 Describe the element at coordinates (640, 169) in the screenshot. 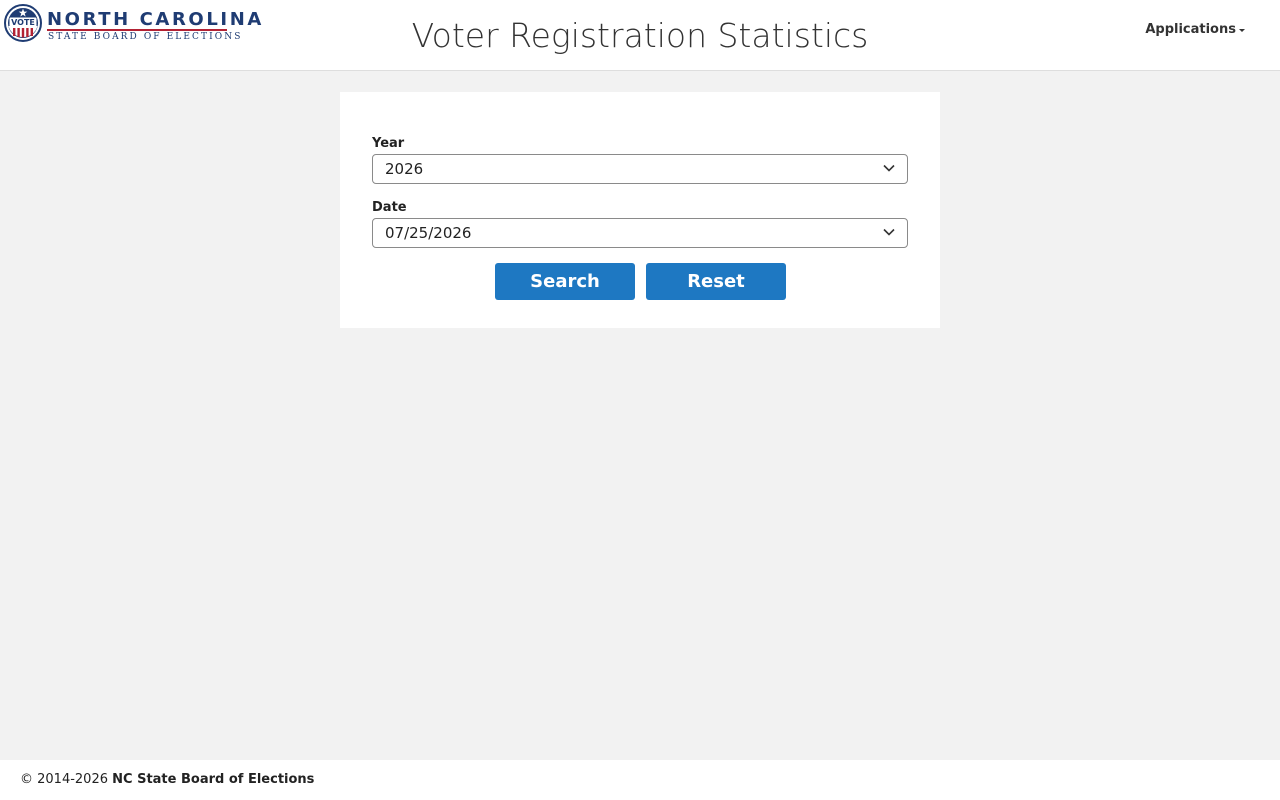

I see `year-select: 2026` at that location.